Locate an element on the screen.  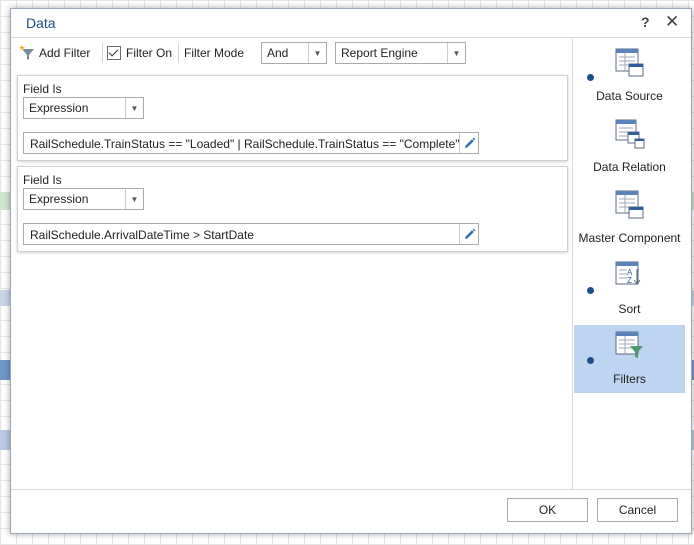
master-component-icon is located at coordinates (629, 204).